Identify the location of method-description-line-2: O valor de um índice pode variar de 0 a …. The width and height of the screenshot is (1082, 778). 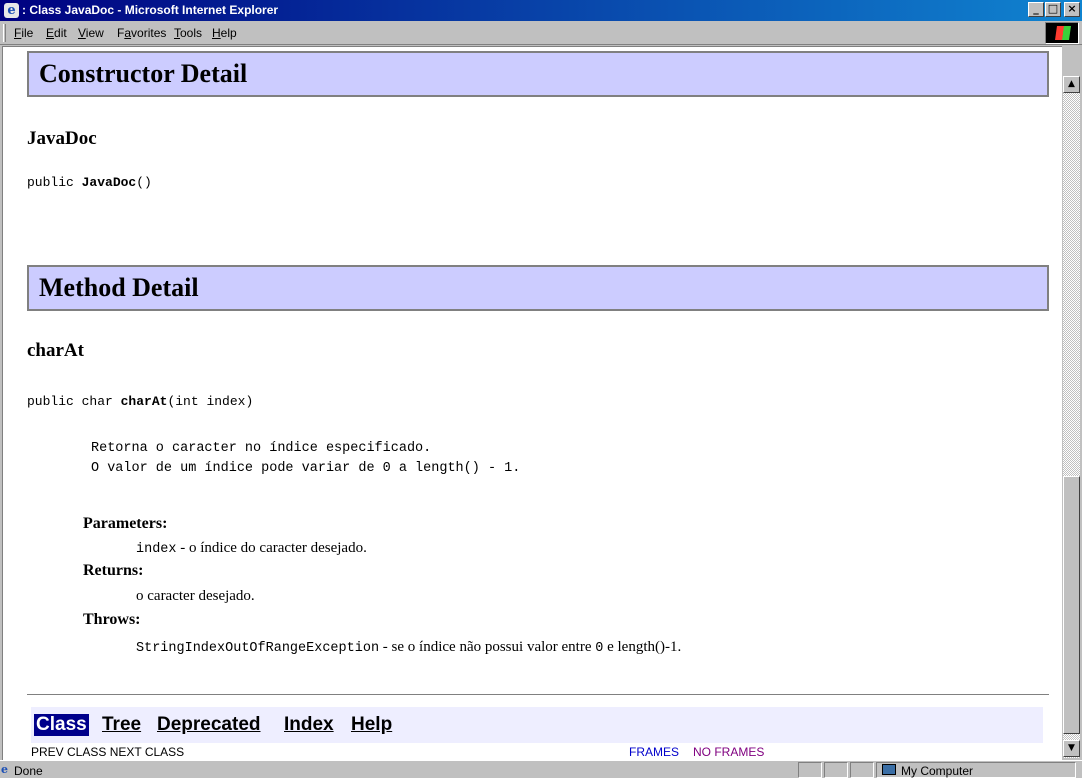
(306, 468).